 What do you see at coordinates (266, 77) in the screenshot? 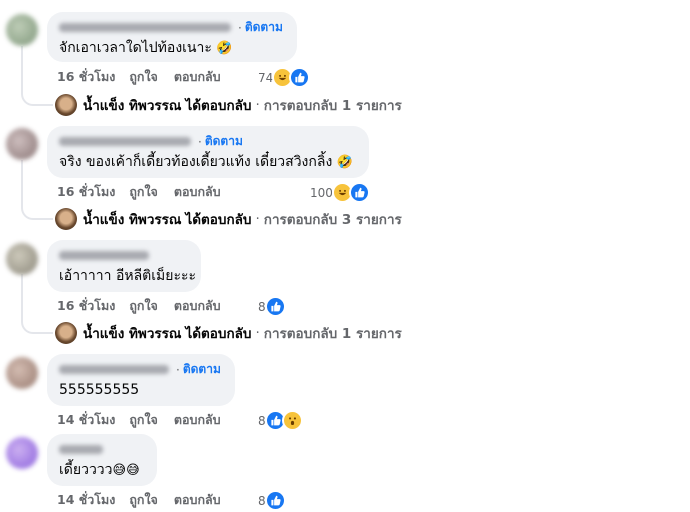
I see `reaction-count: 74` at bounding box center [266, 77].